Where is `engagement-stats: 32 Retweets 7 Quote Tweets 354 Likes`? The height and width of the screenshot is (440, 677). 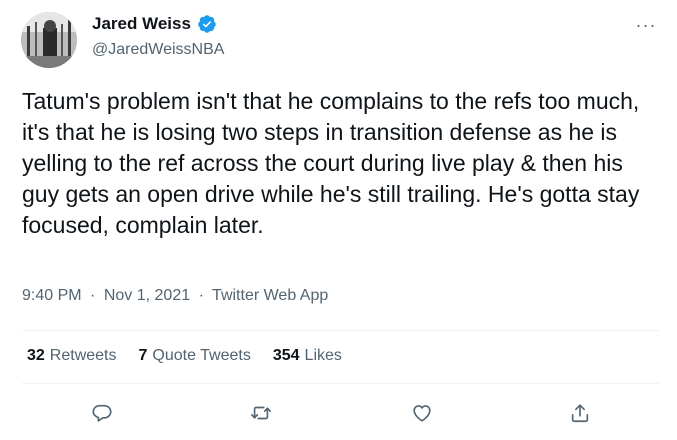 engagement-stats: 32 Retweets 7 Quote Tweets 354 Likes is located at coordinates (184, 356).